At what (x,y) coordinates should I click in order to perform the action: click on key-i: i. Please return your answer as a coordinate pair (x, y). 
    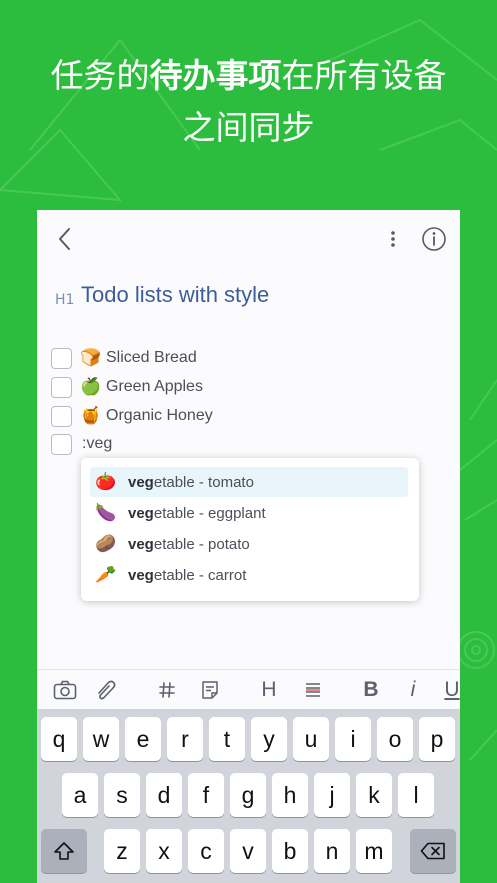
    Looking at the image, I should click on (353, 739).